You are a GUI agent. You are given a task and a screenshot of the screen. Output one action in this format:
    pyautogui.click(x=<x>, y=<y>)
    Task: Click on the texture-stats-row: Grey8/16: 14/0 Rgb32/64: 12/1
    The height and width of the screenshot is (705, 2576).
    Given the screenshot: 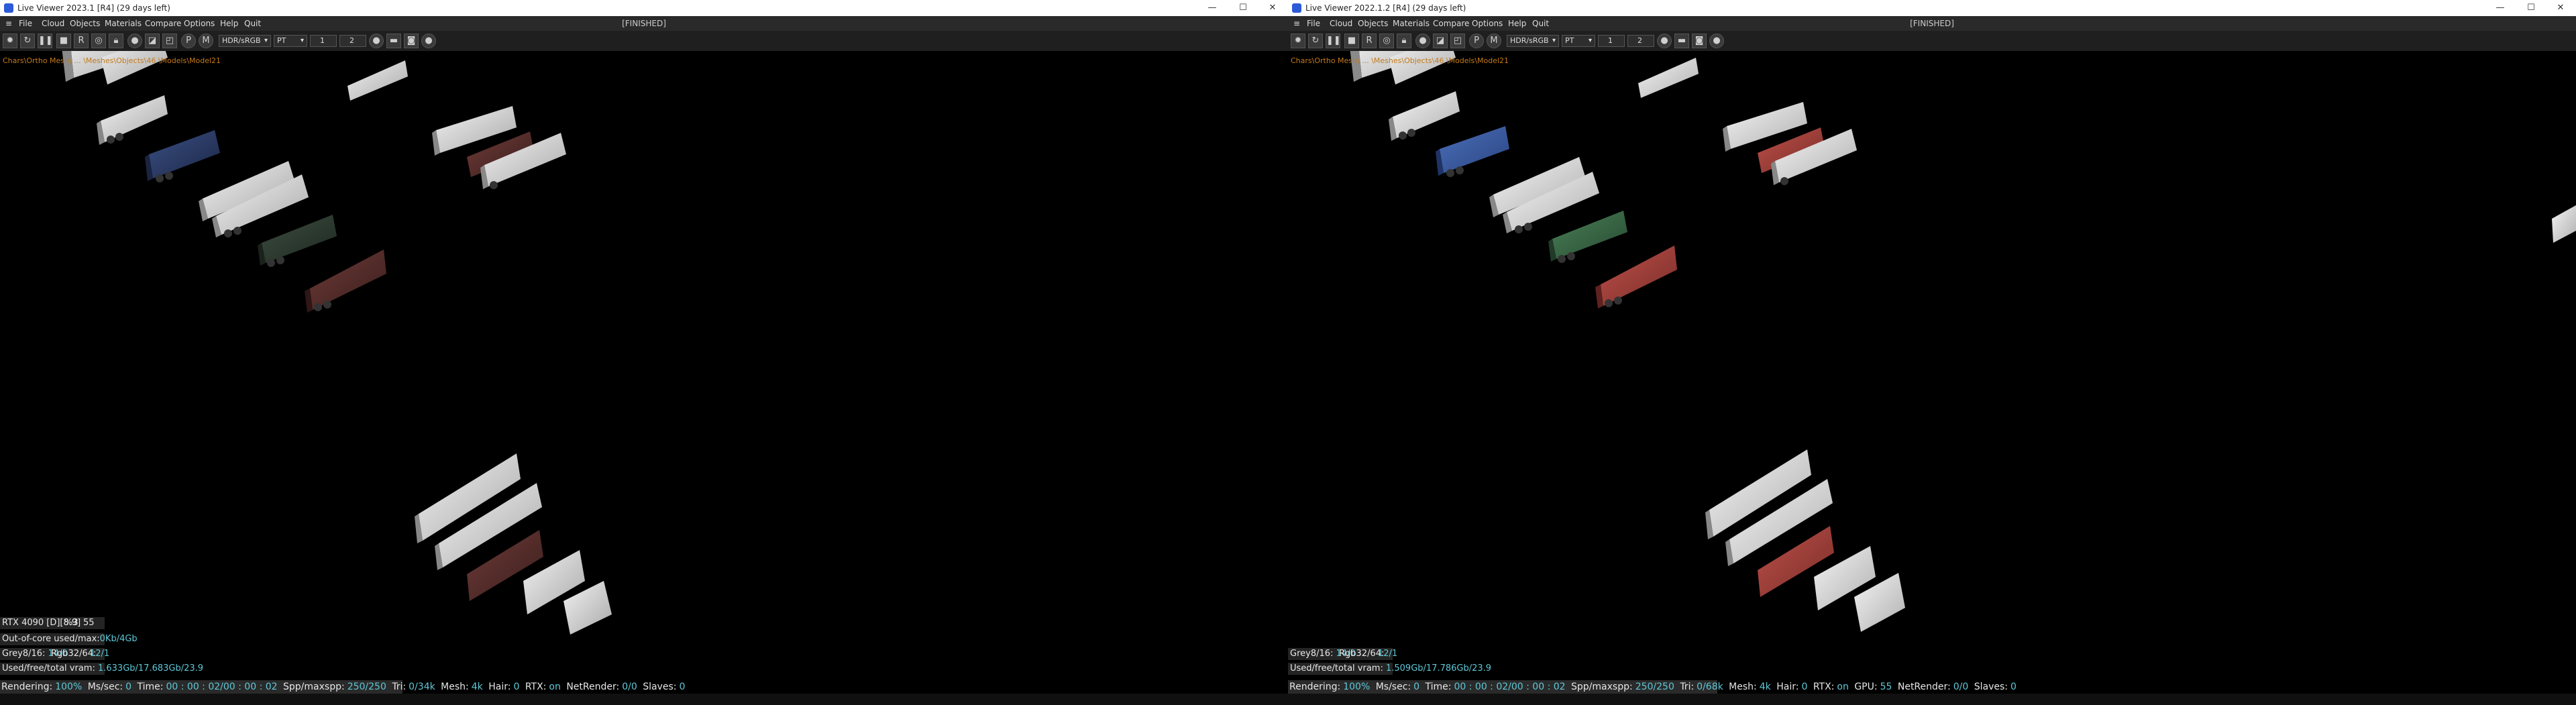 What is the action you would take?
    pyautogui.click(x=54, y=654)
    